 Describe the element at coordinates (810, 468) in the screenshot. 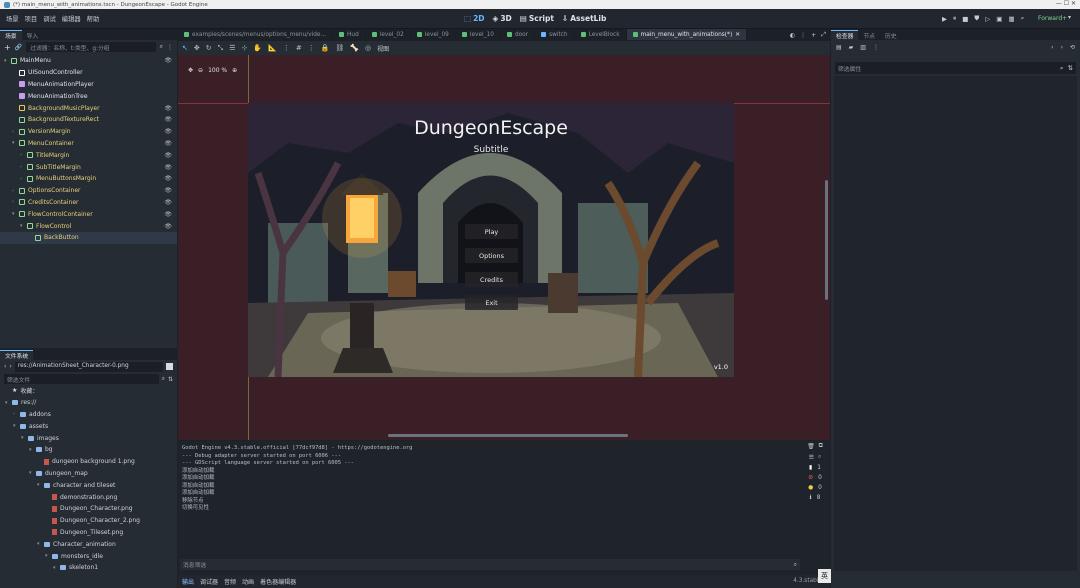

I see `log-icon: ▮` at that location.